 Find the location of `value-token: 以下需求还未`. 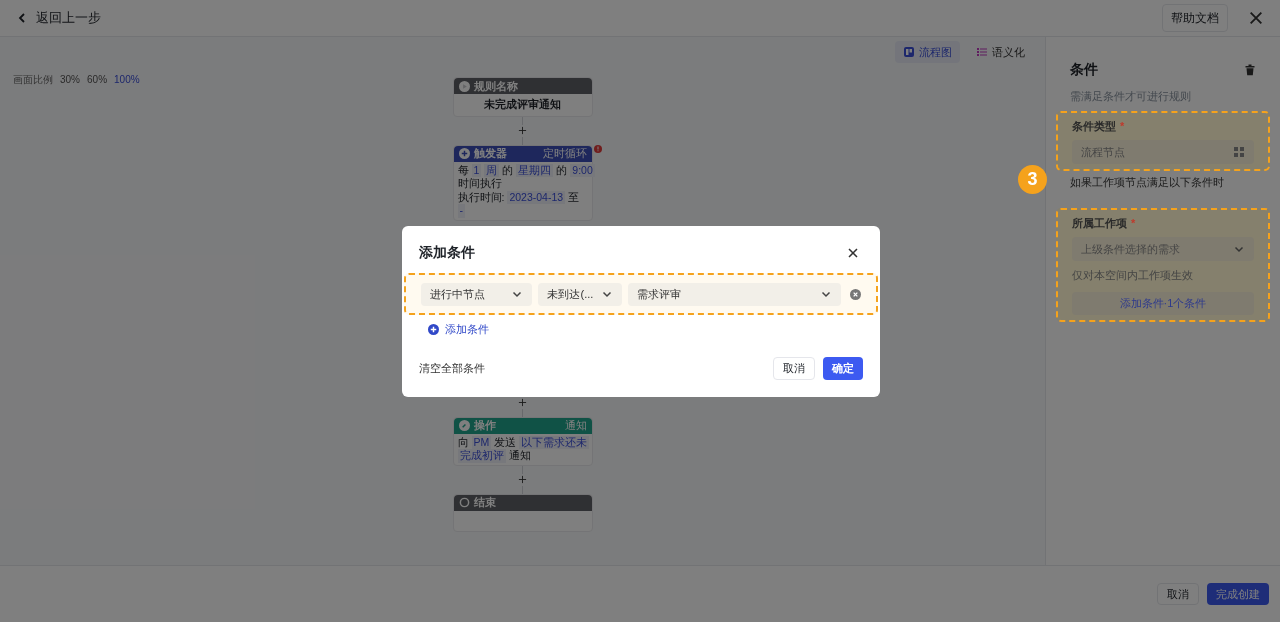

value-token: 以下需求还未 is located at coordinates (554, 442).